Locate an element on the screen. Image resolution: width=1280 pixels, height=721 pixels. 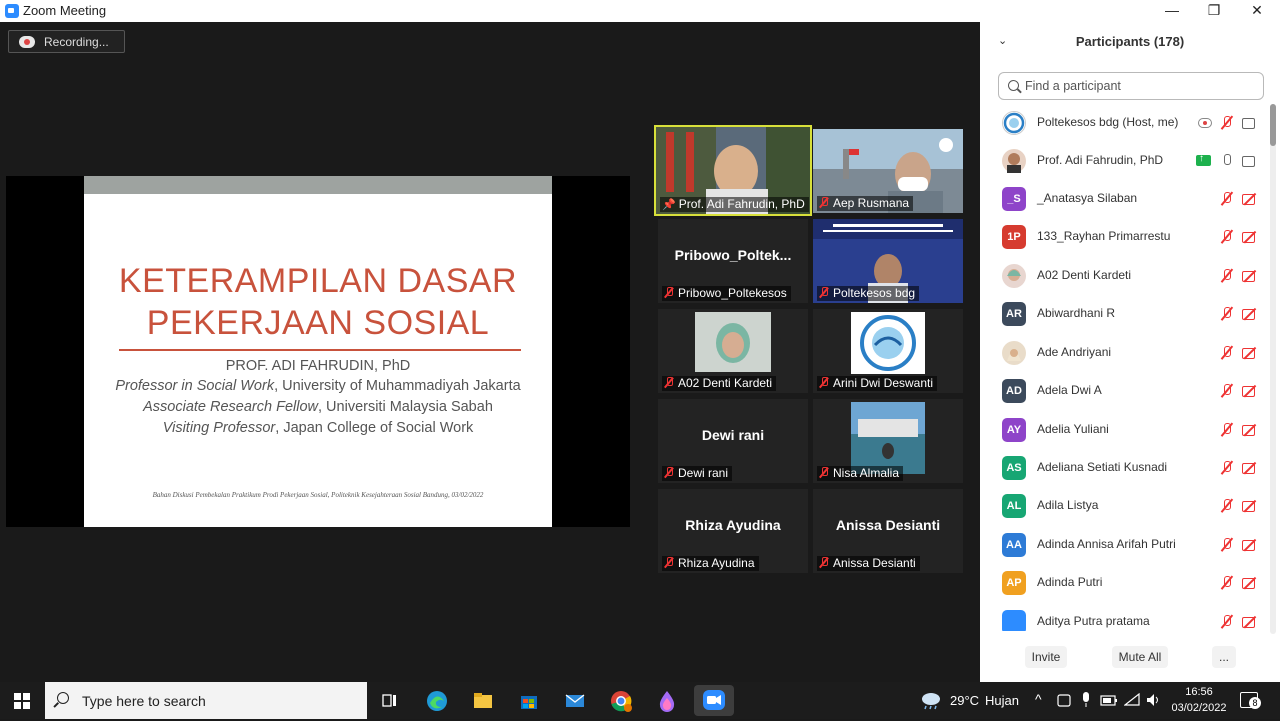
notification-center-icon: 8 is located at coordinates (1250, 700).